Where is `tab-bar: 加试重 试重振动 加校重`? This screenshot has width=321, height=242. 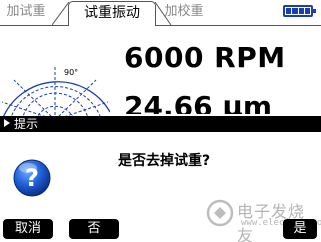
tab-bar: 加试重 试重振动 加校重 is located at coordinates (160, 13).